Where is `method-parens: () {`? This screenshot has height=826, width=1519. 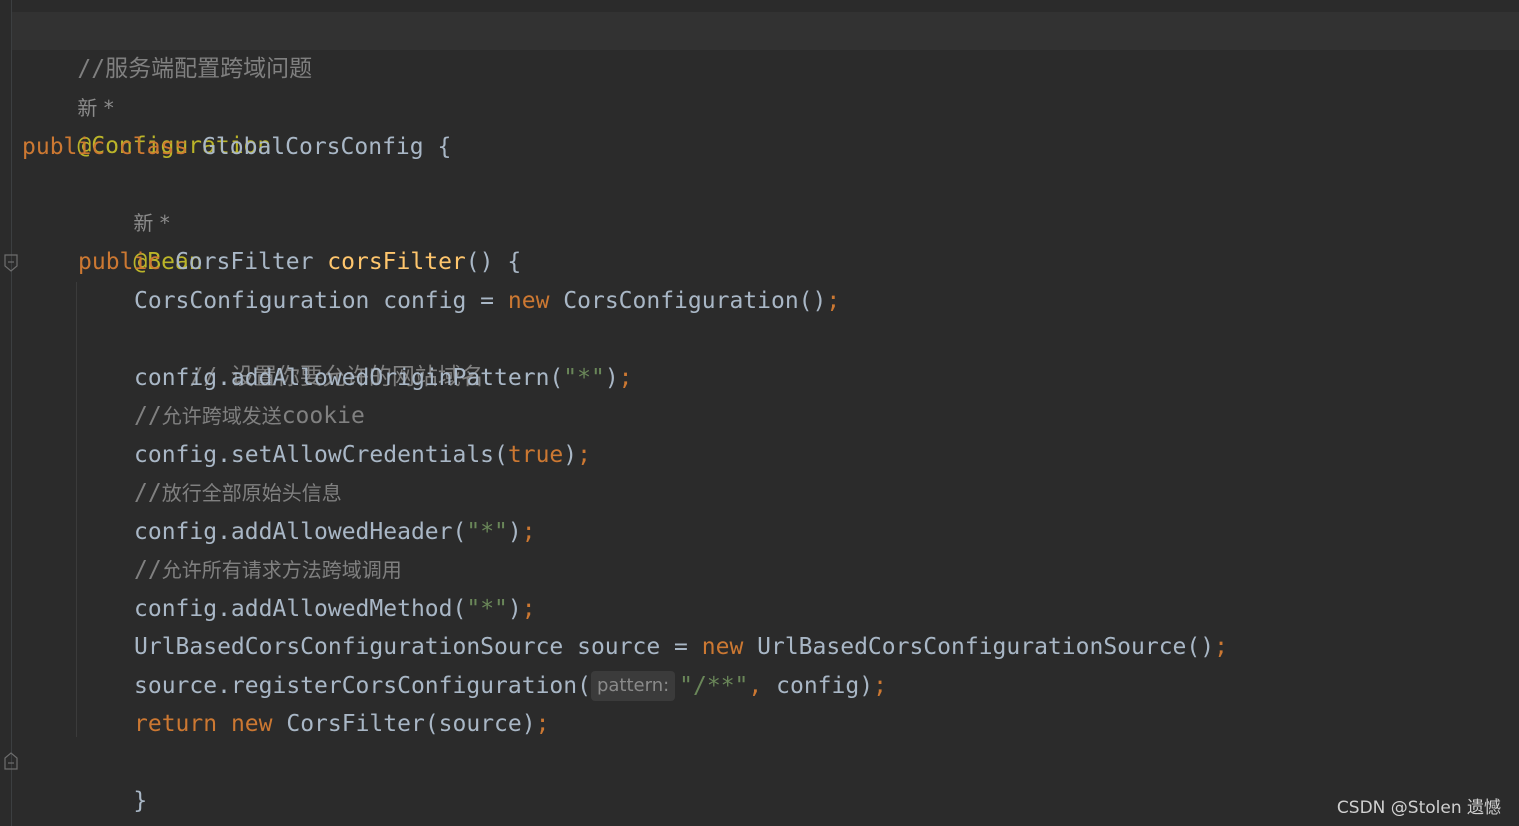
method-parens: () { is located at coordinates (493, 262).